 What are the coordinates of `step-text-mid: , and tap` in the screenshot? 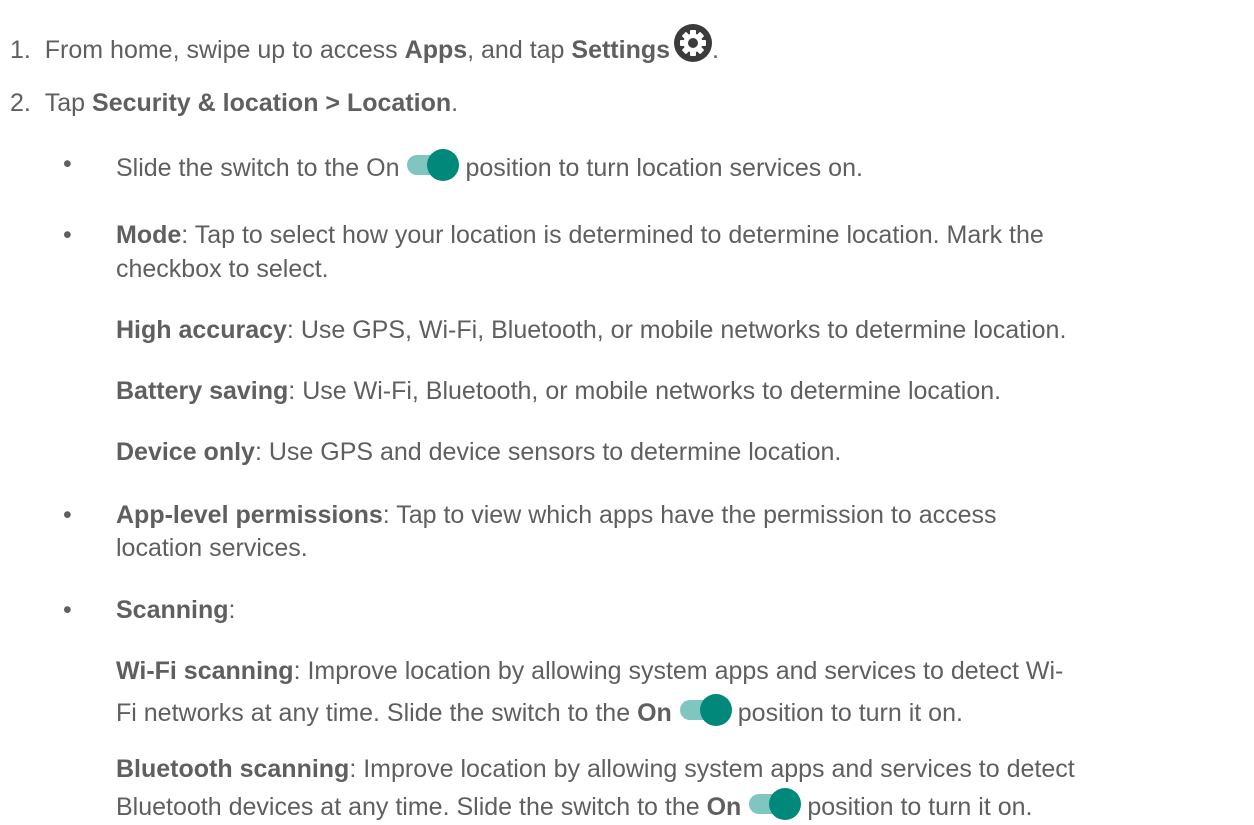 It's located at (519, 50).